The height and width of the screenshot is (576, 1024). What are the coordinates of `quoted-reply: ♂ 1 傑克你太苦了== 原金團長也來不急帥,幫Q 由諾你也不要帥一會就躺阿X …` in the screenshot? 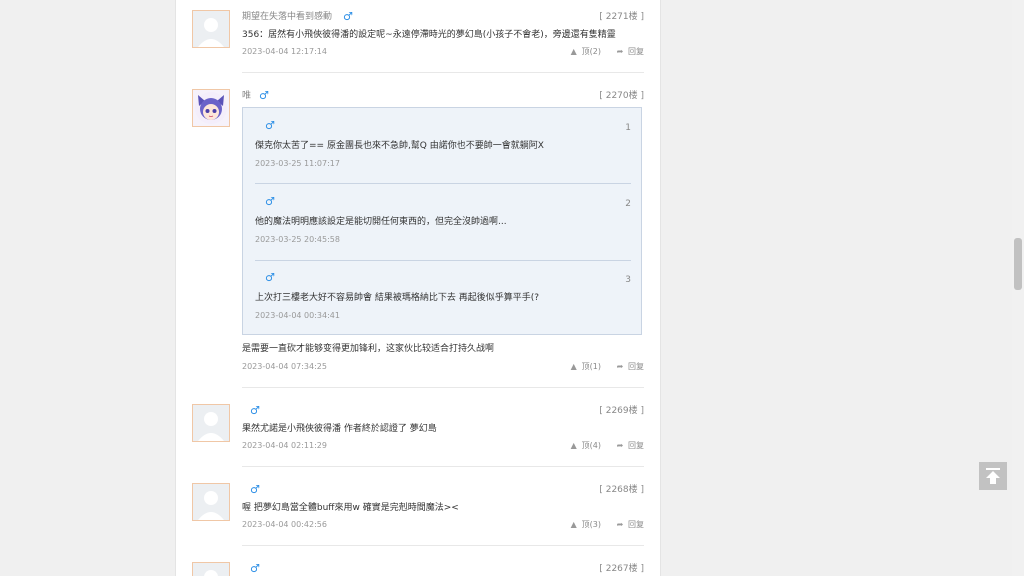 It's located at (443, 144).